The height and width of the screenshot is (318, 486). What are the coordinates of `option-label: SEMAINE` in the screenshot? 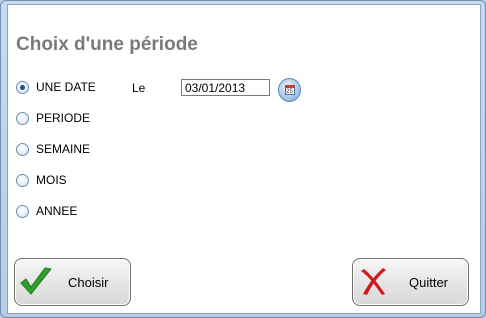 It's located at (63, 149).